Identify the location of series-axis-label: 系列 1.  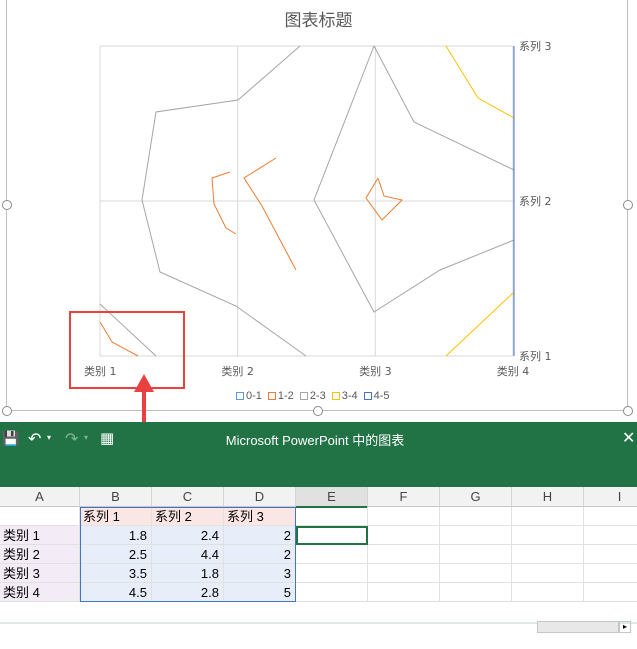
(535, 356).